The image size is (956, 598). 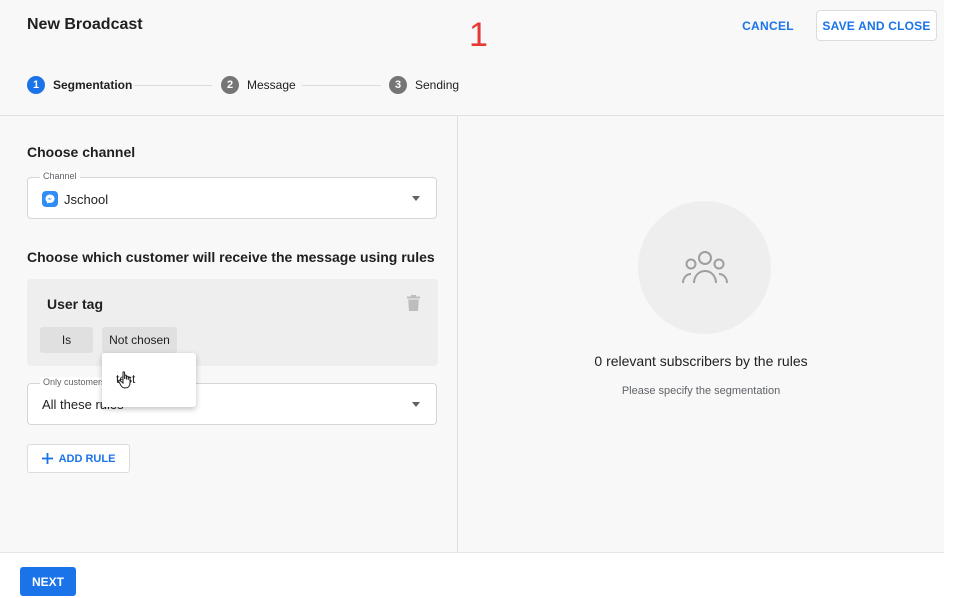 I want to click on step-number: 3, so click(x=398, y=85).